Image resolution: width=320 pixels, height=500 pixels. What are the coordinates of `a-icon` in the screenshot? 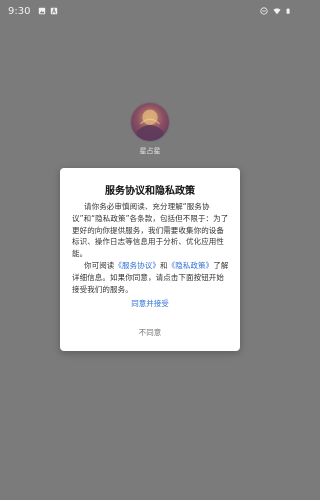 It's located at (54, 11).